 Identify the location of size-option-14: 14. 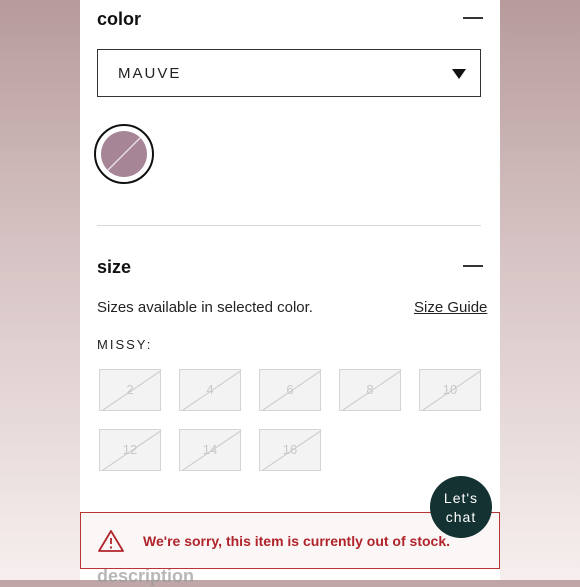
(210, 450).